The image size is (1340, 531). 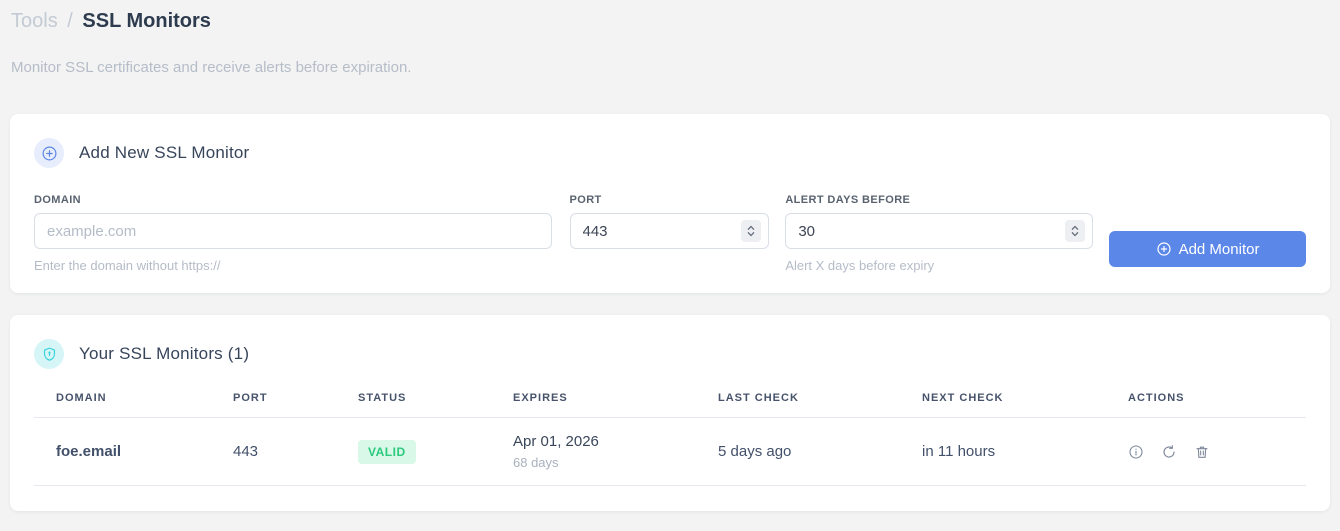 What do you see at coordinates (669, 231) in the screenshot?
I see `port-input` at bounding box center [669, 231].